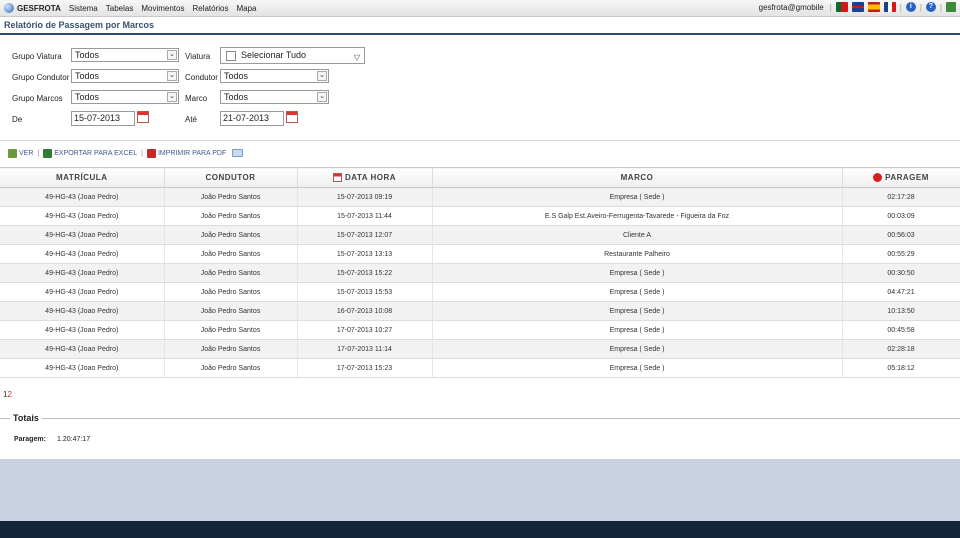 The height and width of the screenshot is (538, 960). What do you see at coordinates (236, 97) in the screenshot?
I see `marco-value: Todos` at bounding box center [236, 97].